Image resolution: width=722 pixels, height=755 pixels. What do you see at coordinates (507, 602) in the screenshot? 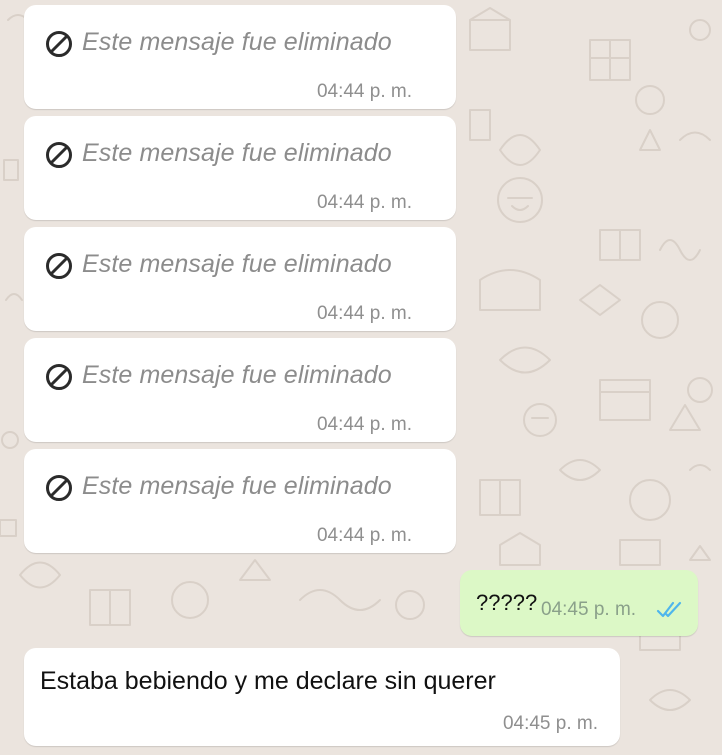
I see `message-text: ?????` at bounding box center [507, 602].